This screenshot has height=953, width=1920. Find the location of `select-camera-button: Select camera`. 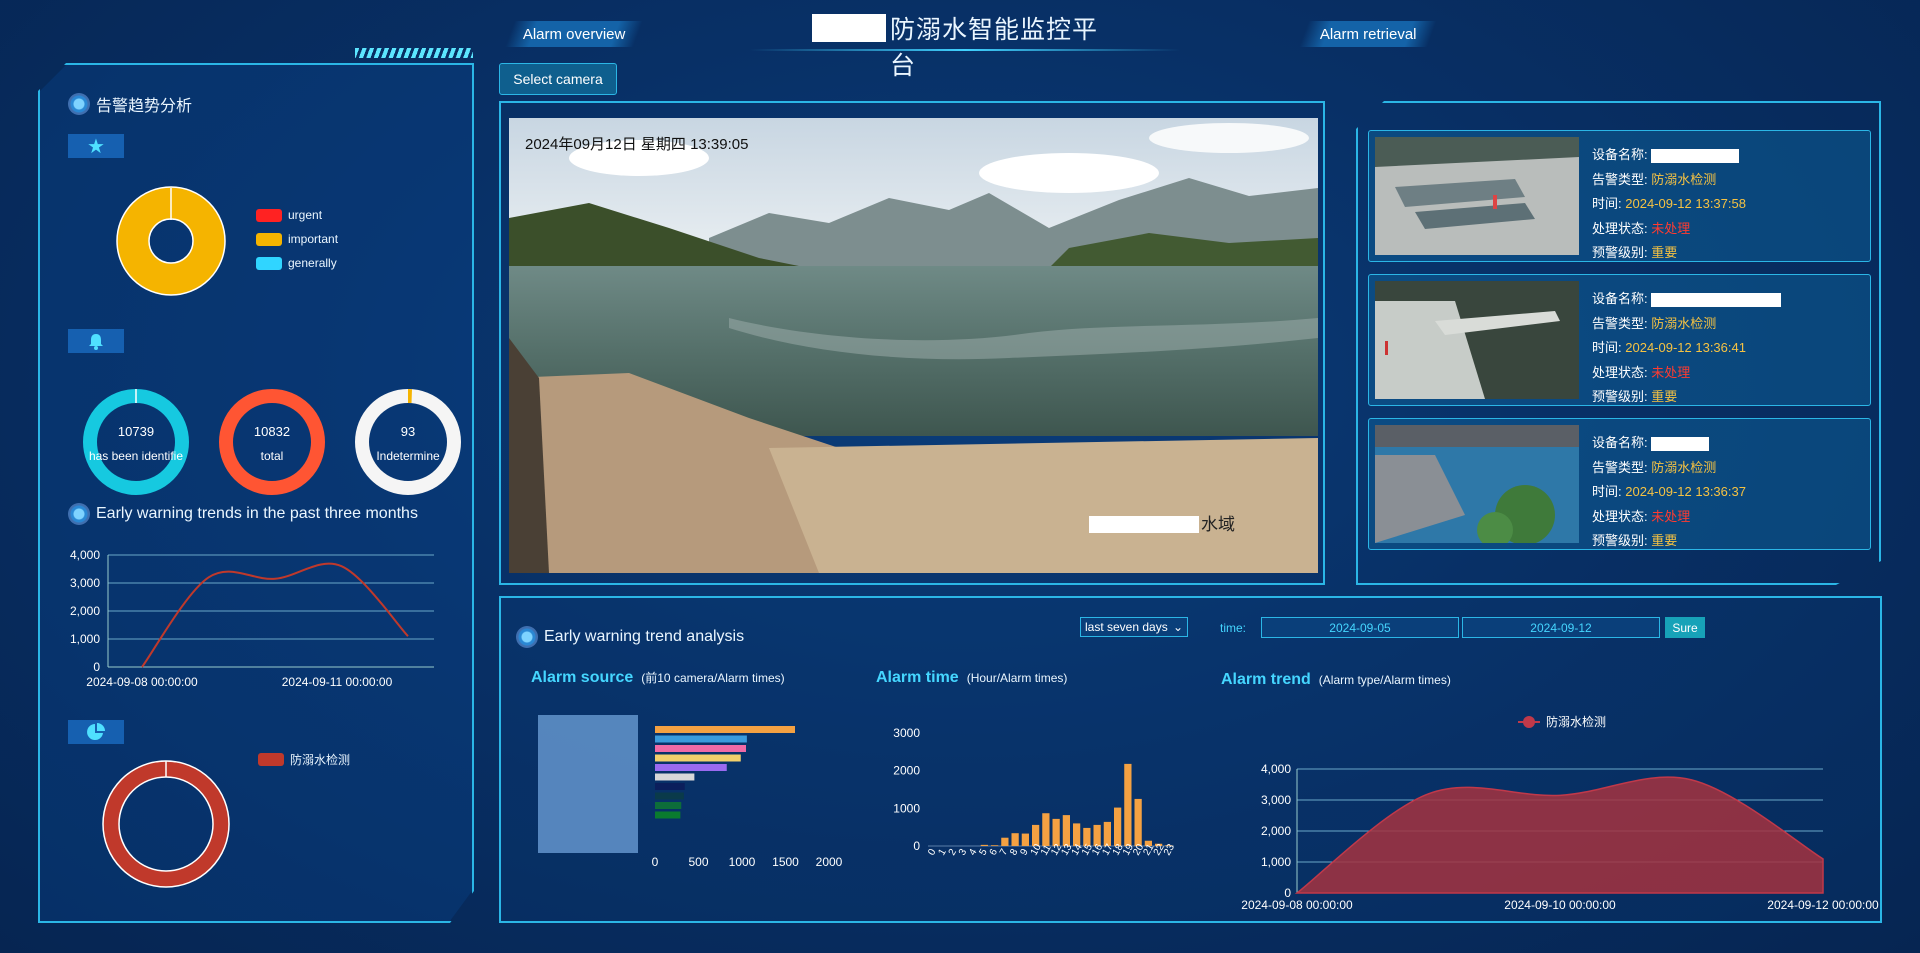

select-camera-button: Select camera is located at coordinates (558, 79).